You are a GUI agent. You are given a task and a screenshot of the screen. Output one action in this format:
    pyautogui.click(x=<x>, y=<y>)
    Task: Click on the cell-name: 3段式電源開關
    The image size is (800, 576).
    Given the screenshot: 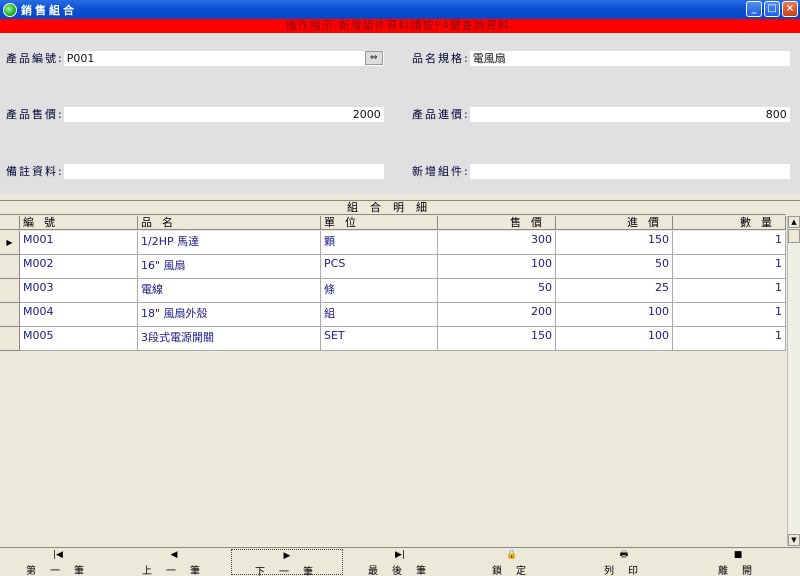 What is the action you would take?
    pyautogui.click(x=229, y=339)
    